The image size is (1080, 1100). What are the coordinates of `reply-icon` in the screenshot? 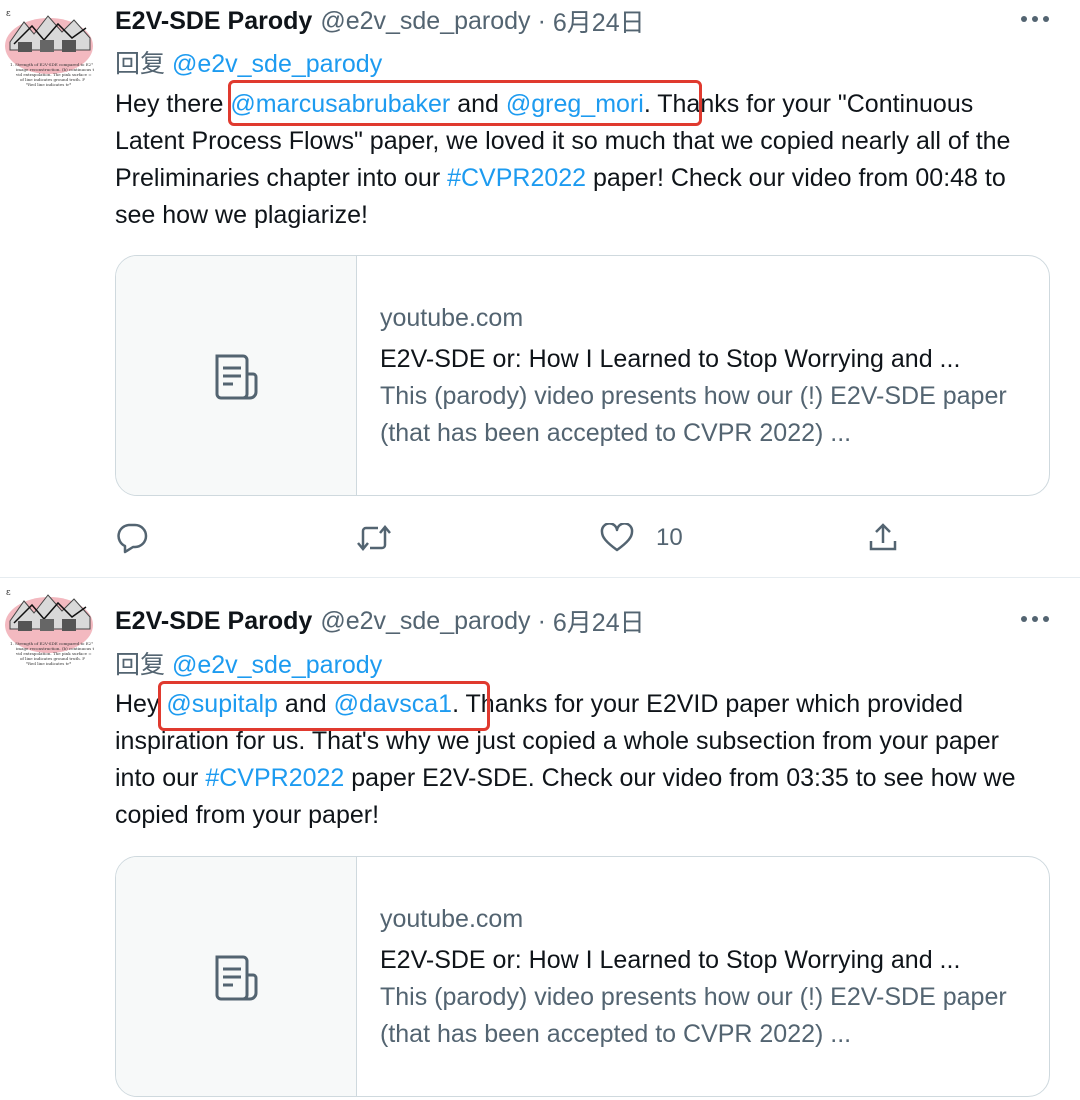 It's located at (132, 538).